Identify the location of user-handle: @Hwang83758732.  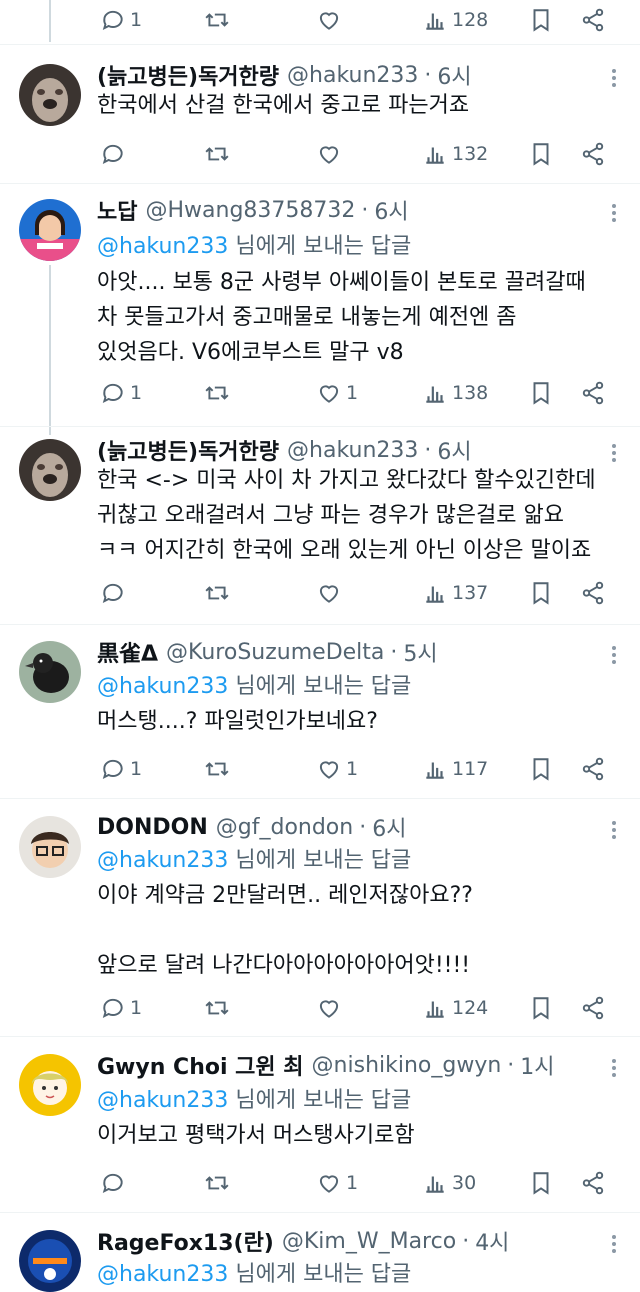
(250, 210).